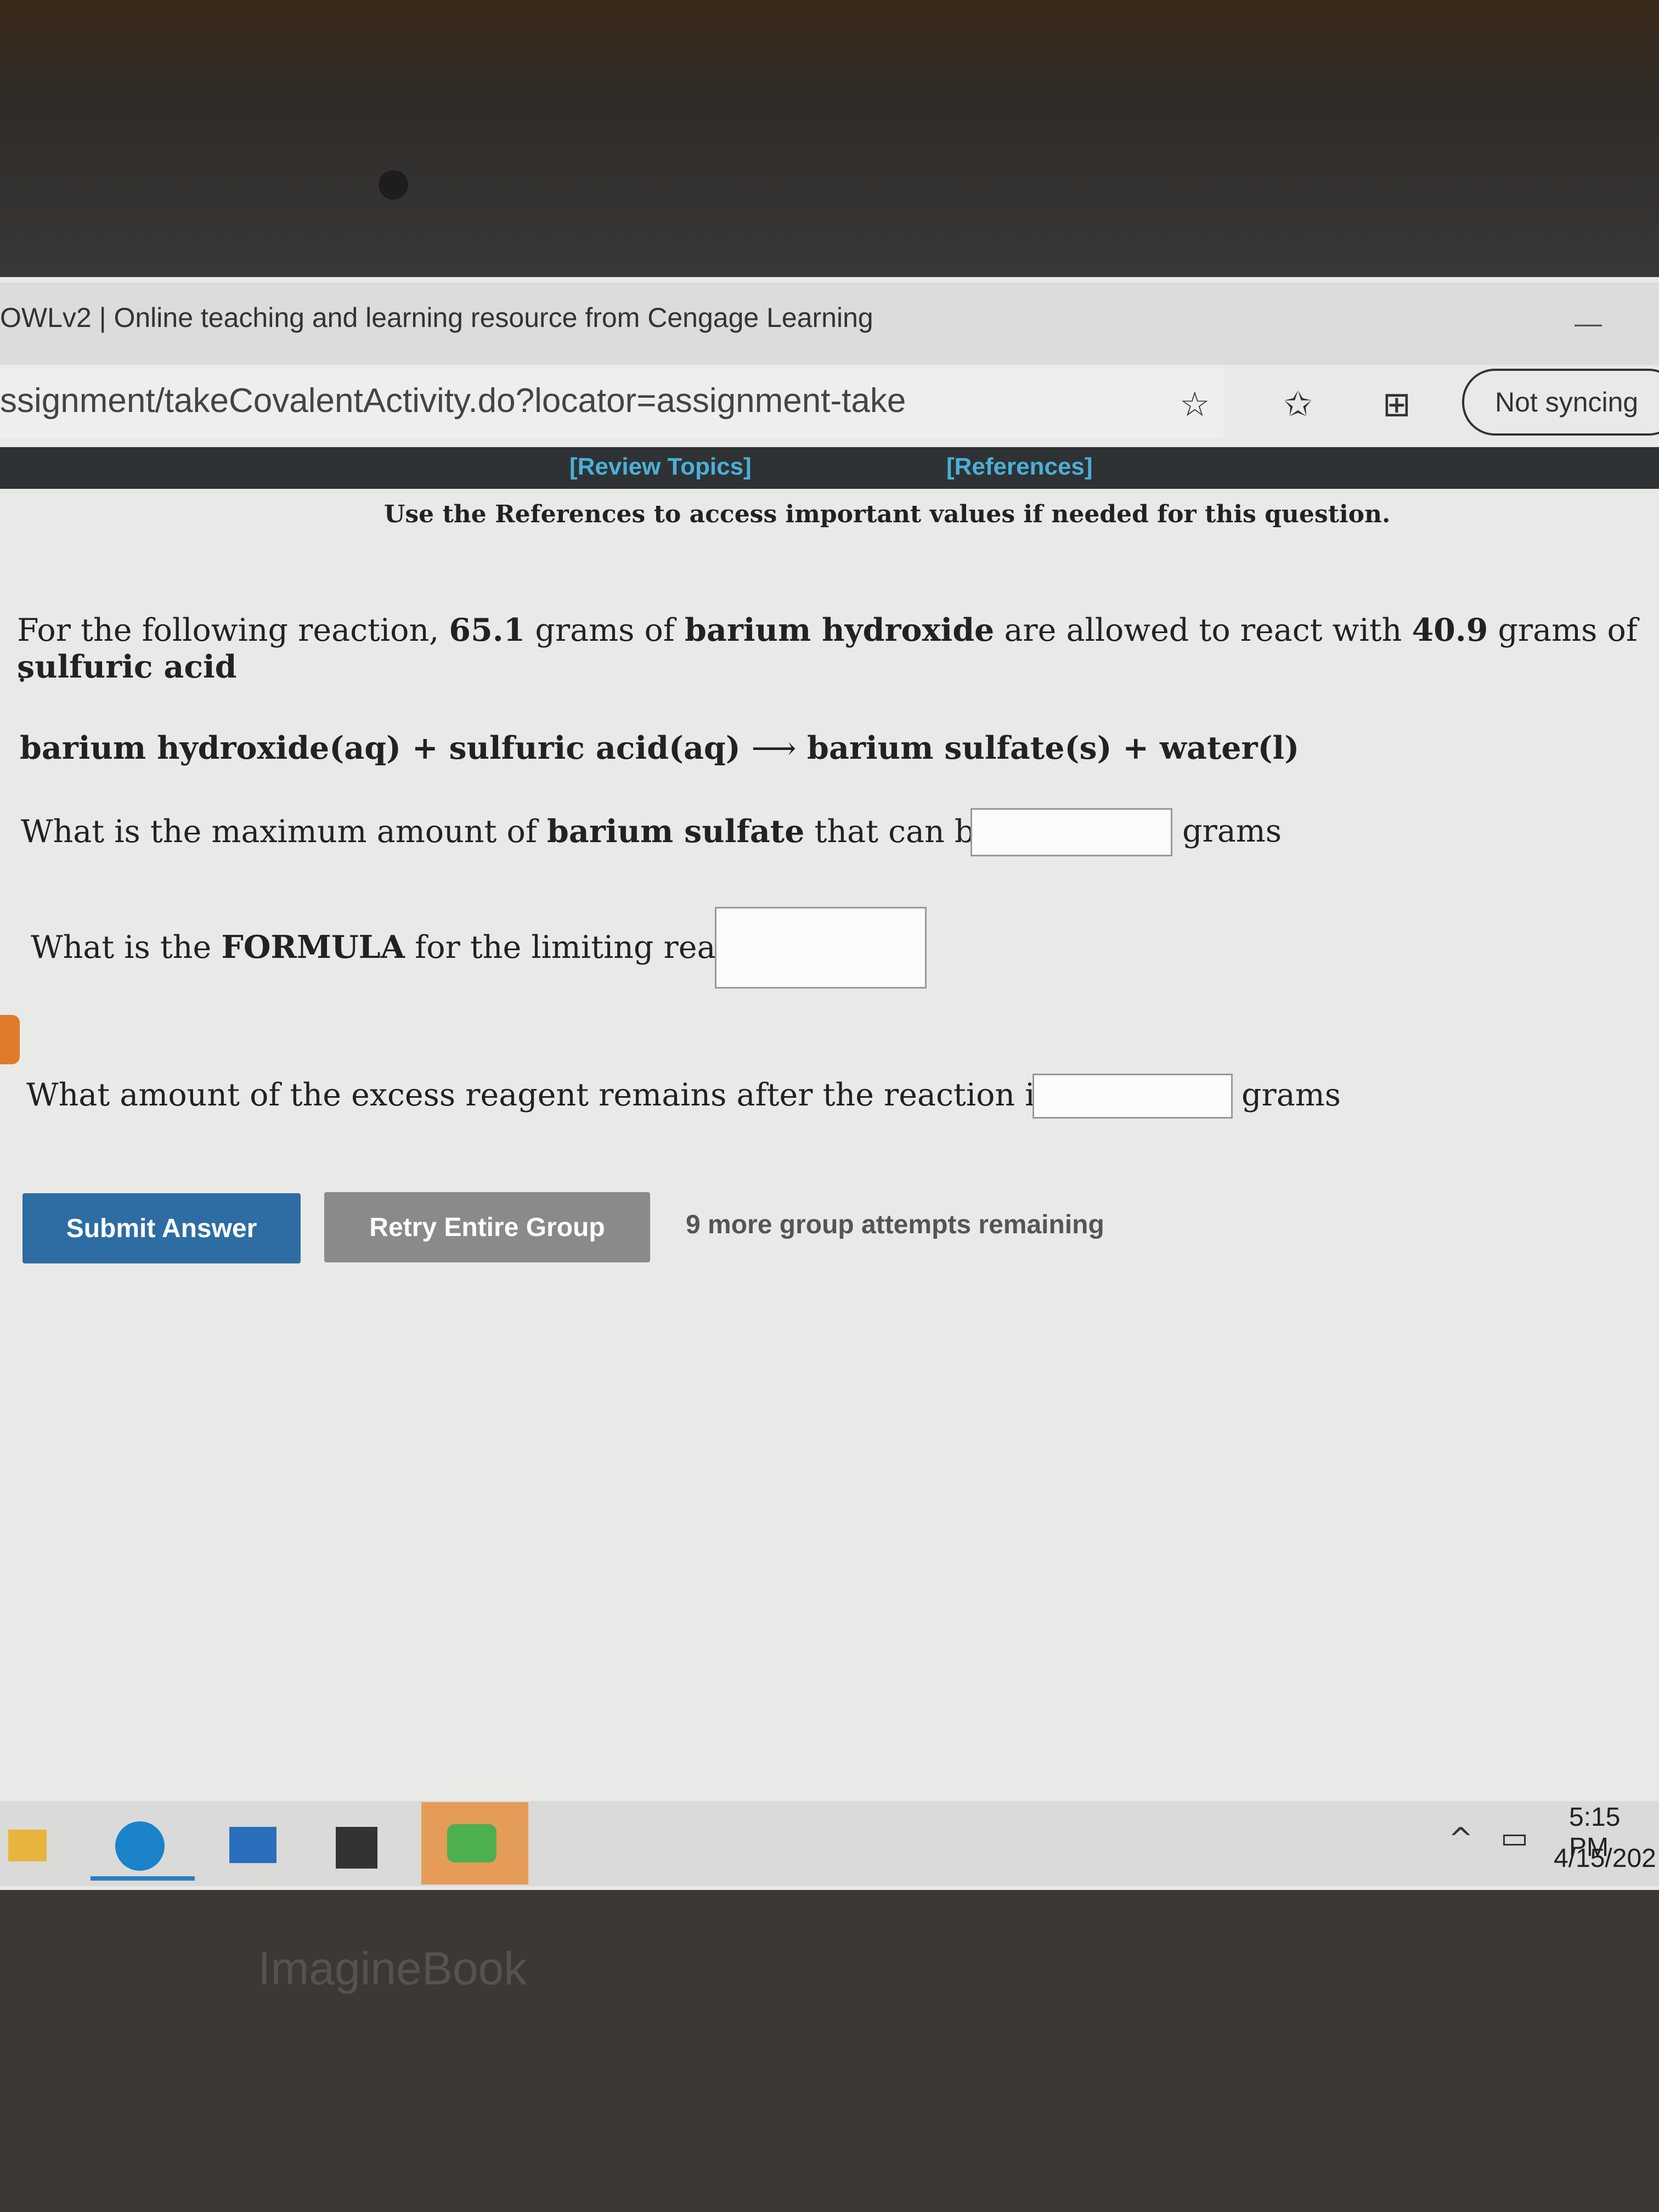 This screenshot has height=2212, width=1659. Describe the element at coordinates (27, 1846) in the screenshot. I see `file-explorer-icon` at that location.